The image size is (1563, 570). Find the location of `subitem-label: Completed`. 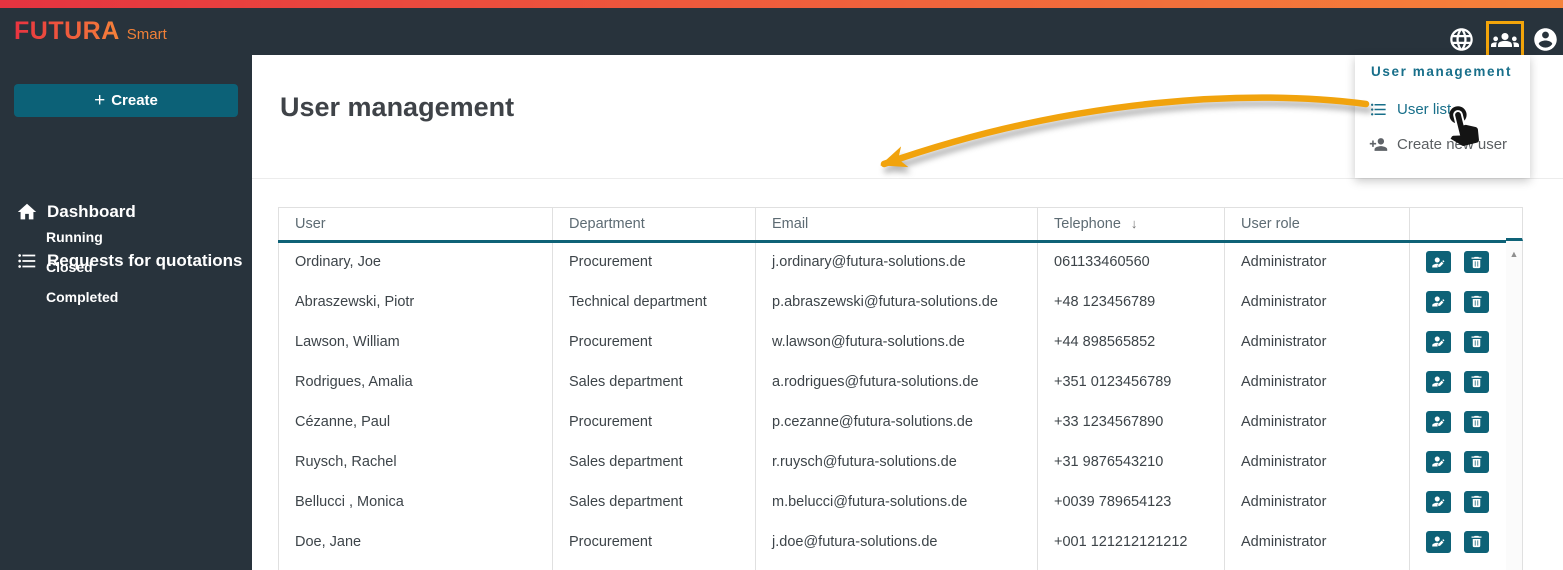

subitem-label: Completed is located at coordinates (82, 297).